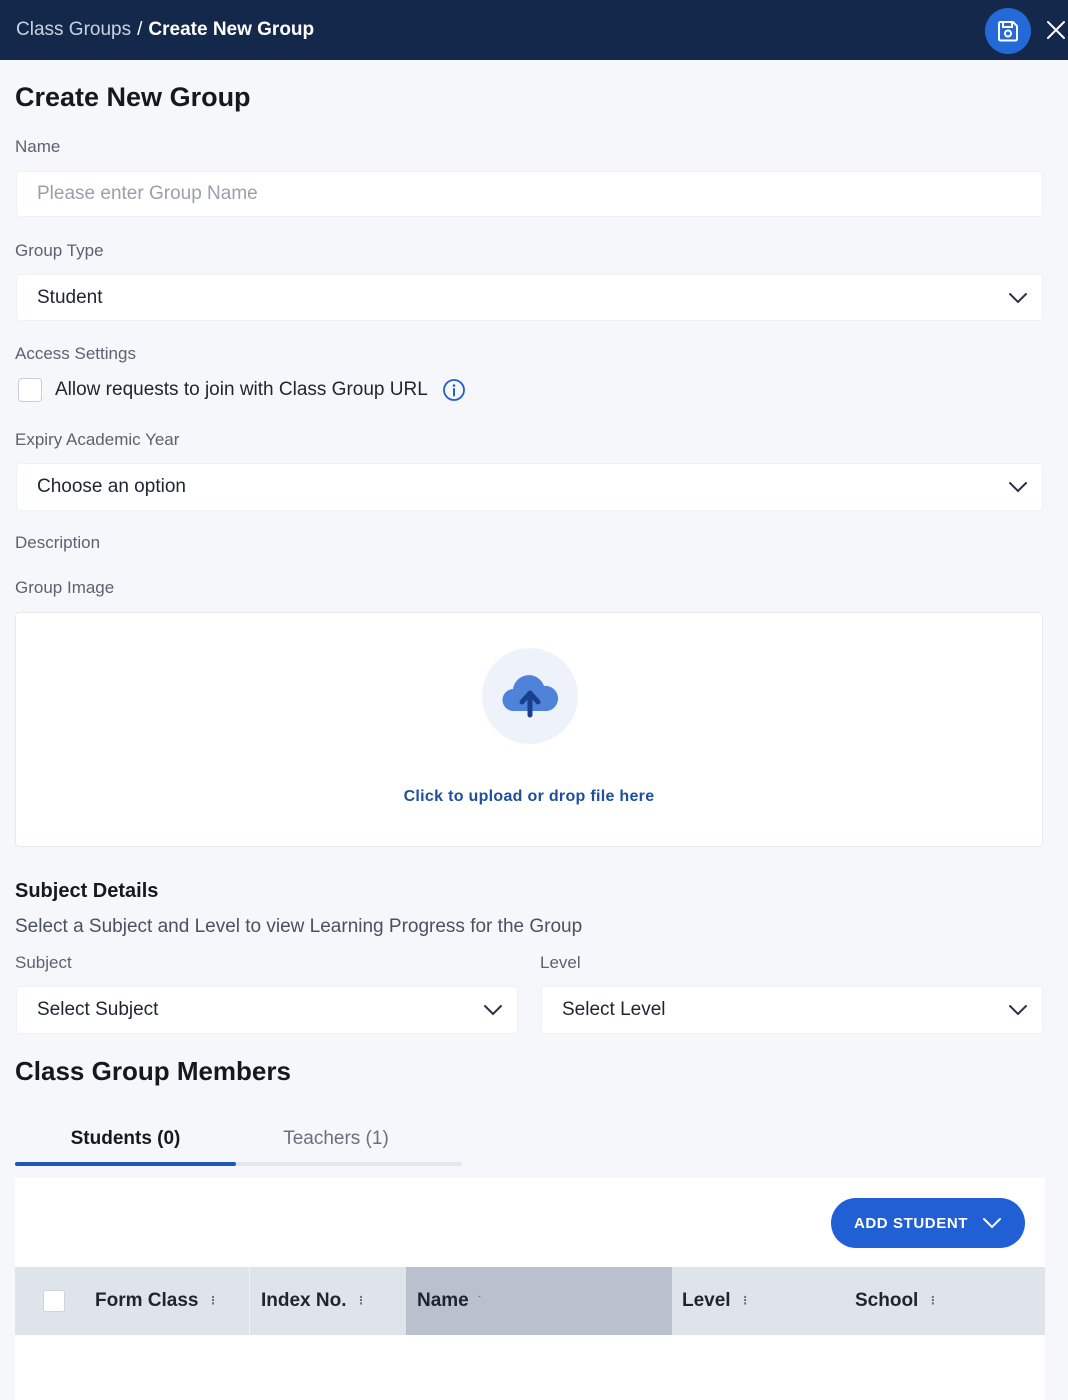 The width and height of the screenshot is (1068, 1400). I want to click on cloud-upload-icon, so click(530, 696).